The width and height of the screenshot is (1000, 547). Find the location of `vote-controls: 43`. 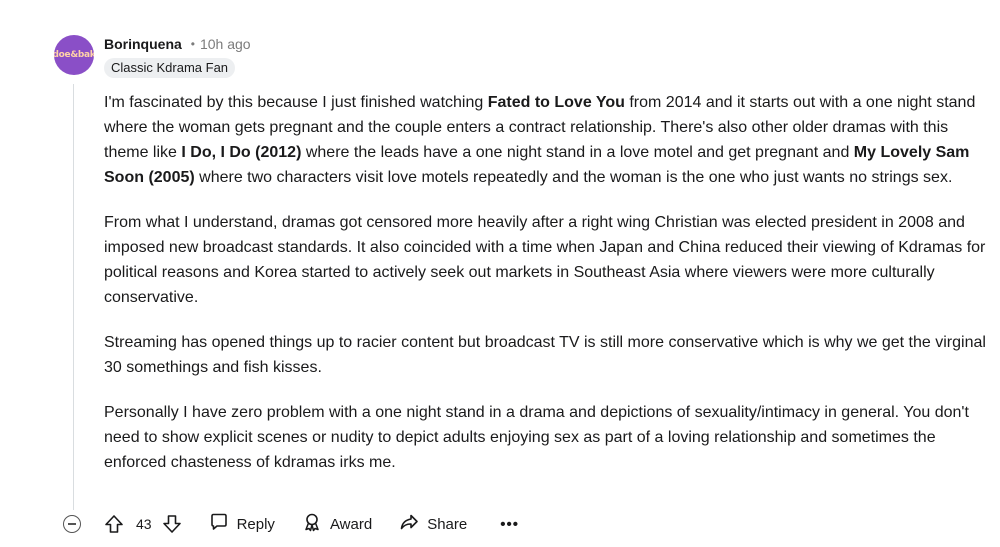

vote-controls: 43 is located at coordinates (143, 524).